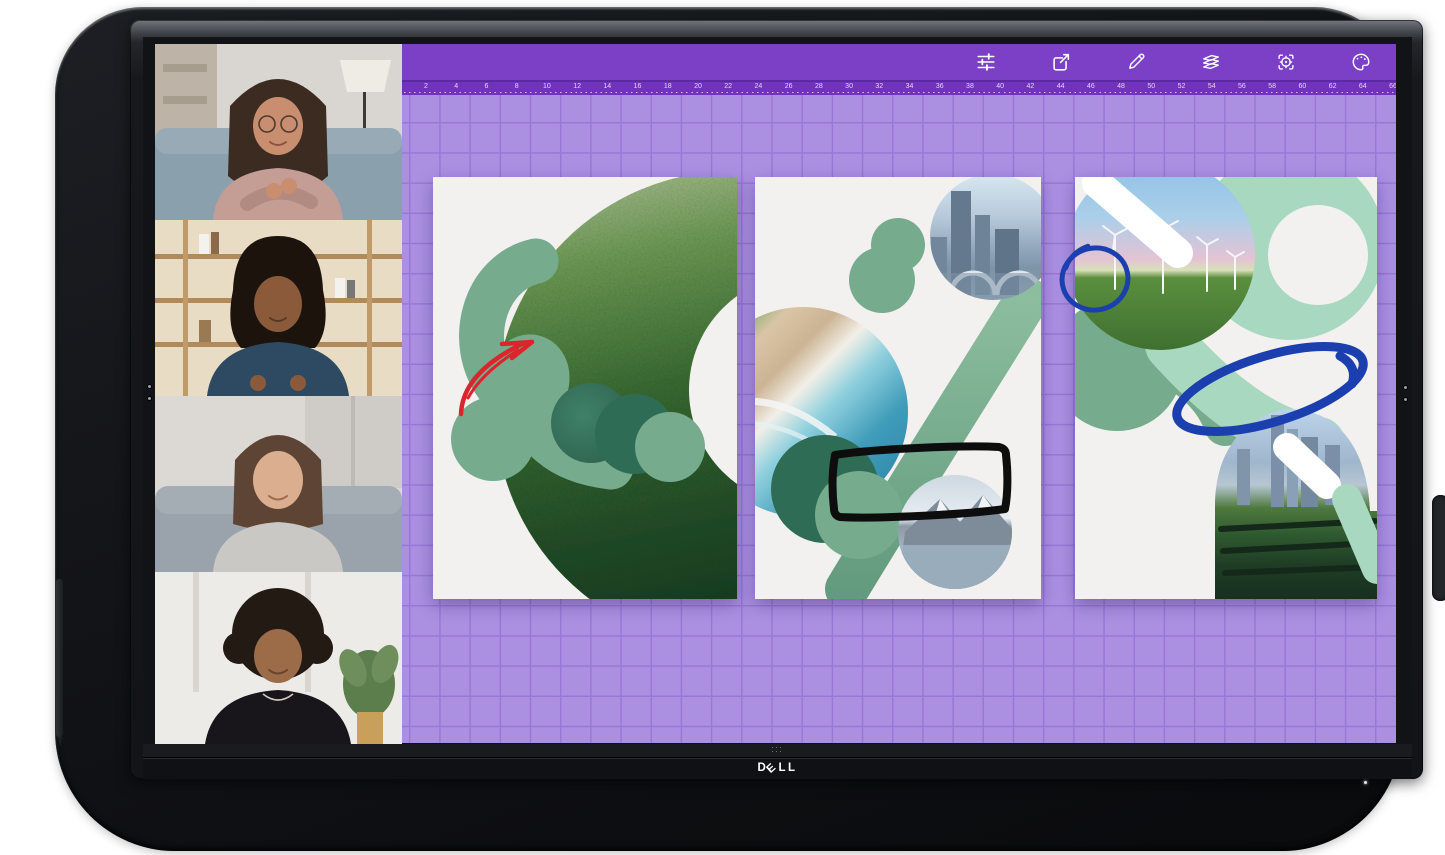  Describe the element at coordinates (1090, 86) in the screenshot. I see `ruler-number: 46` at that location.